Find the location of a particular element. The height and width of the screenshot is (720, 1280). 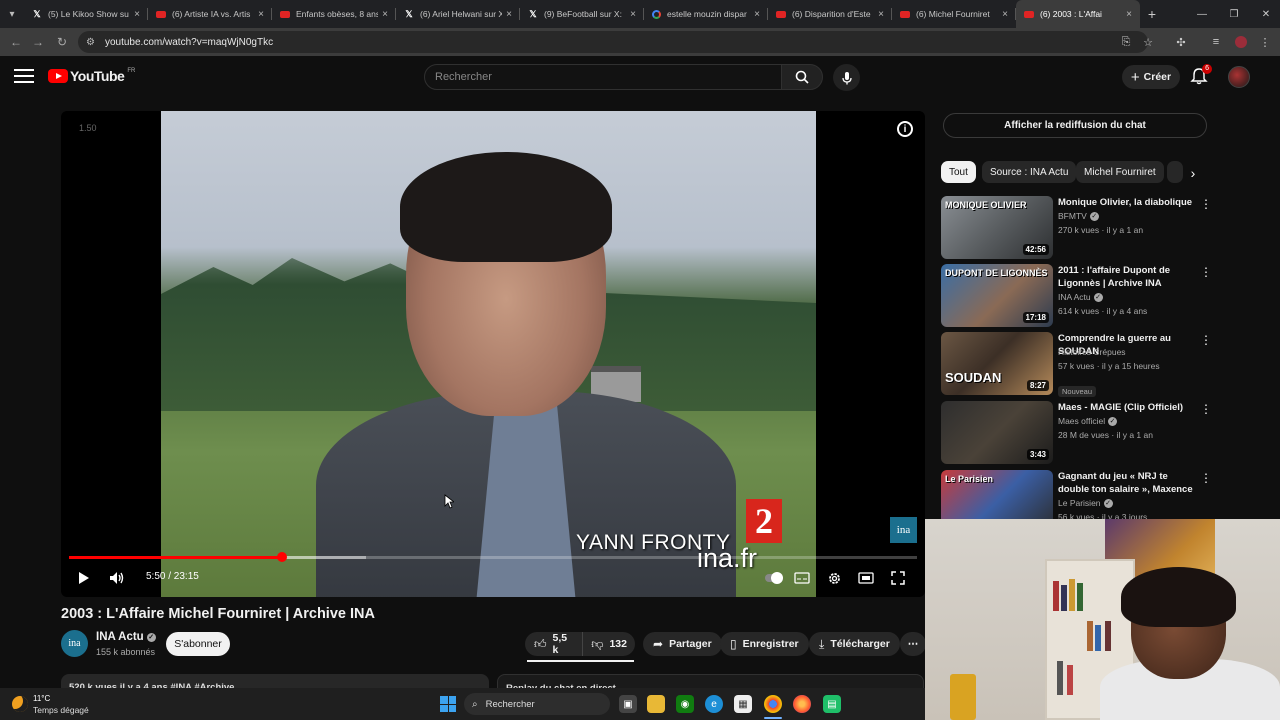

browser-menu-icon: ⋮ is located at coordinates (1265, 42).